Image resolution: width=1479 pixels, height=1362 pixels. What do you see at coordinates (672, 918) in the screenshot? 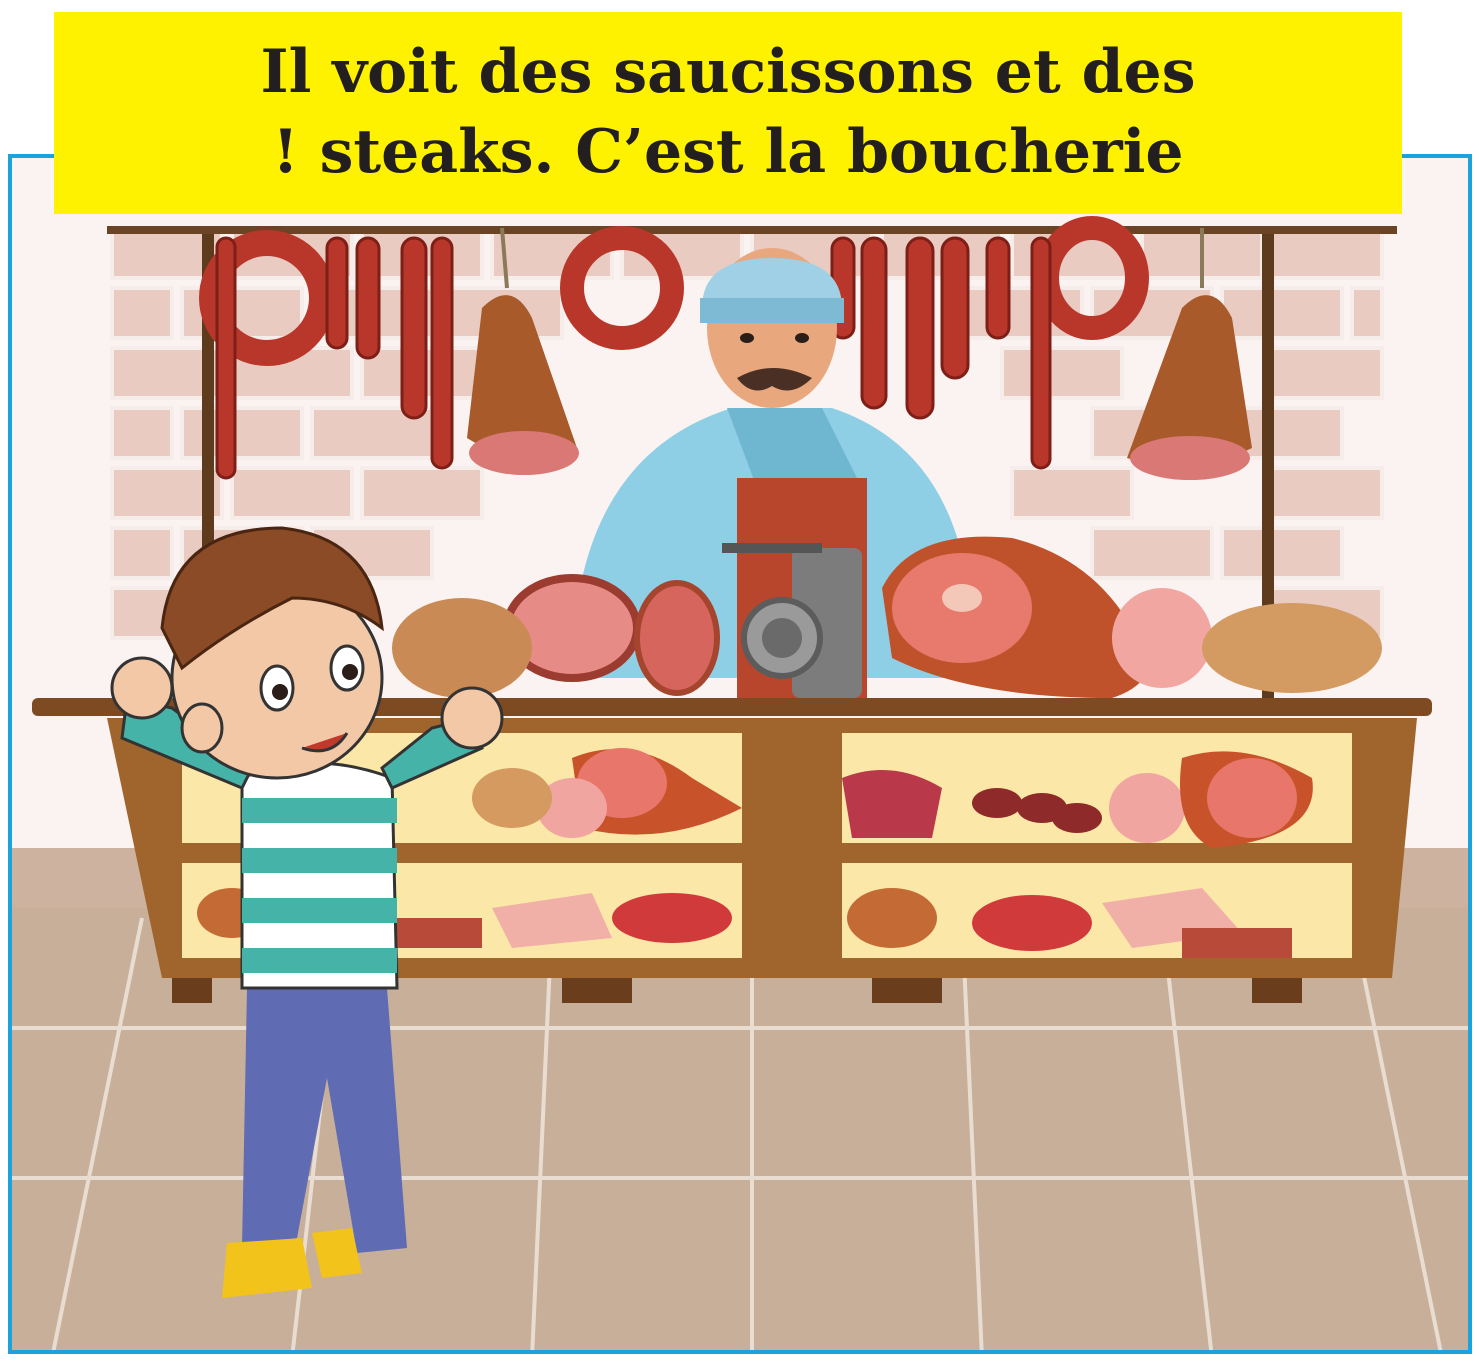
I see `minced-meat` at bounding box center [672, 918].